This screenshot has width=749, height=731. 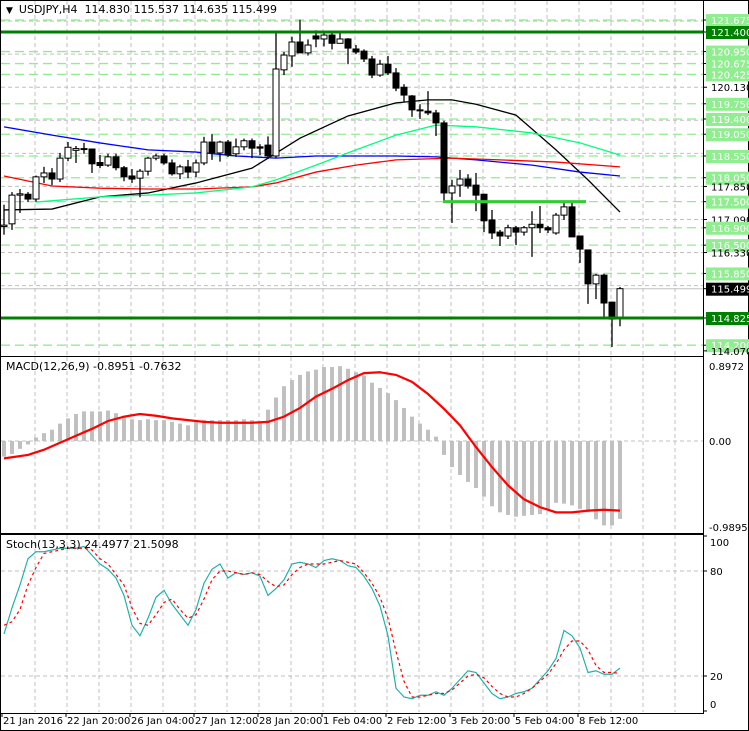 What do you see at coordinates (730, 274) in the screenshot?
I see `price-label: 115.850` at bounding box center [730, 274].